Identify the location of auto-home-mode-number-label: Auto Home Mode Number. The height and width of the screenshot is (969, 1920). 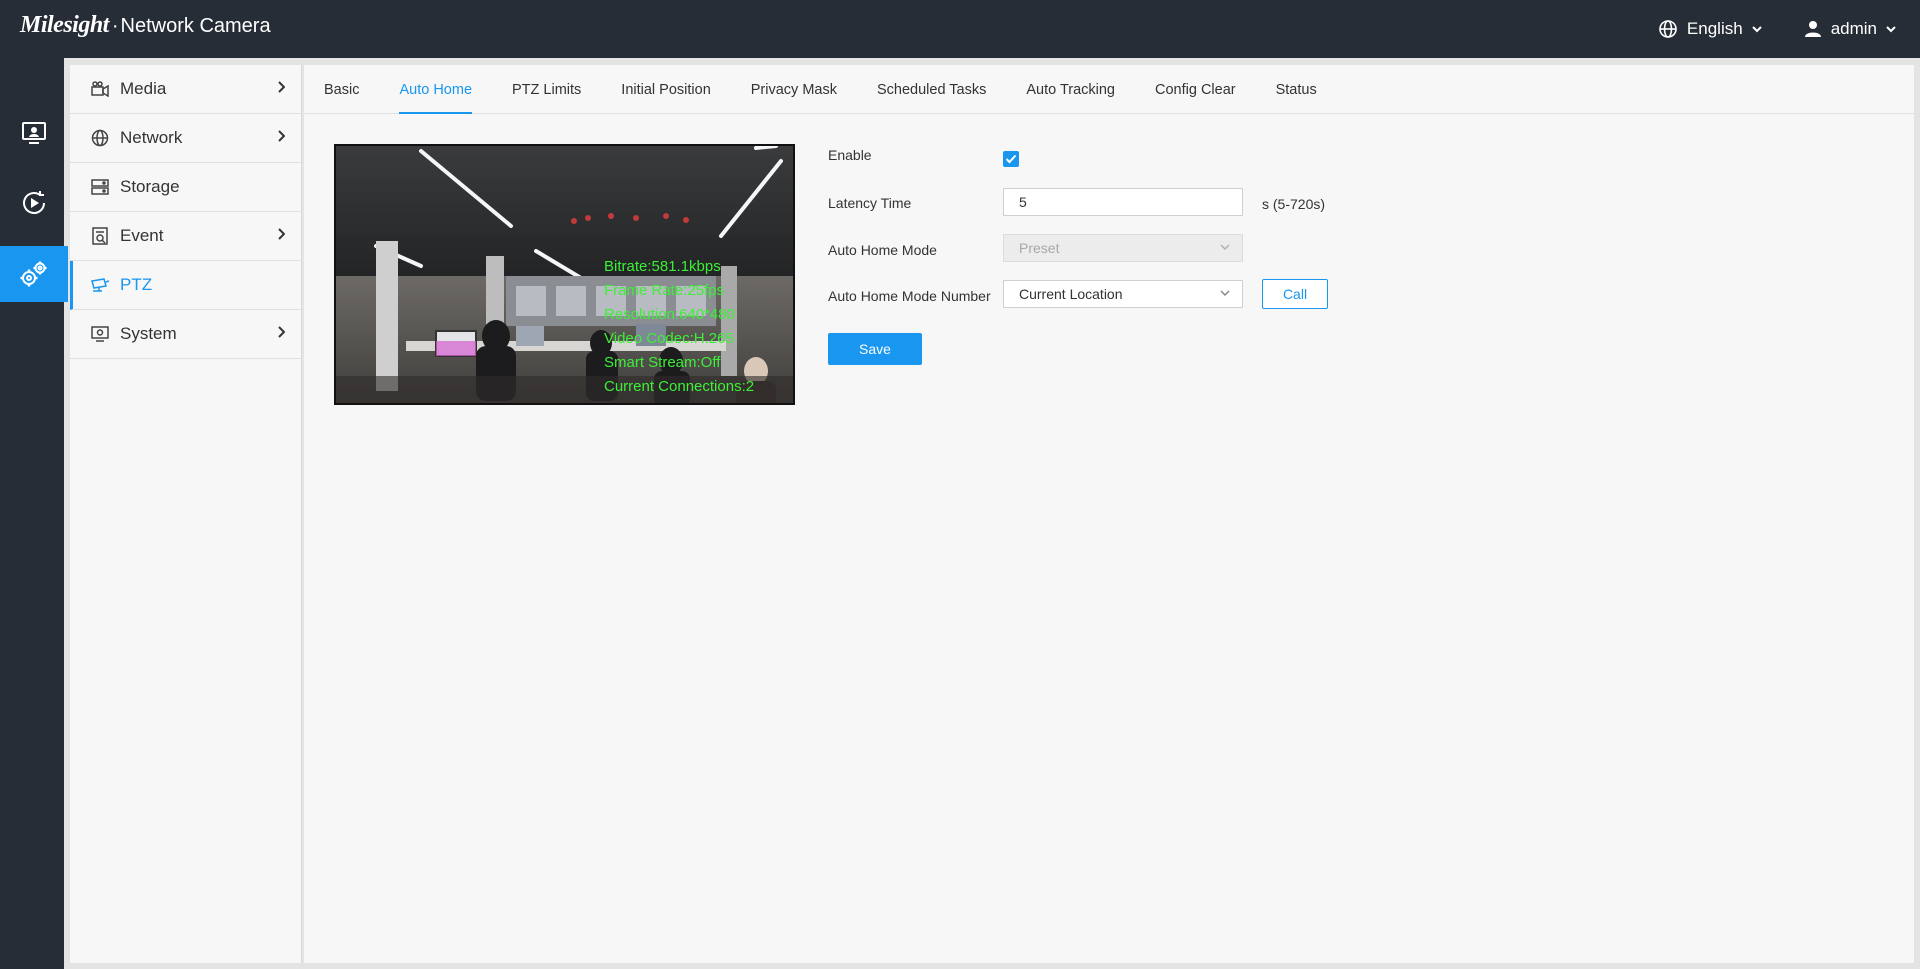
(909, 296).